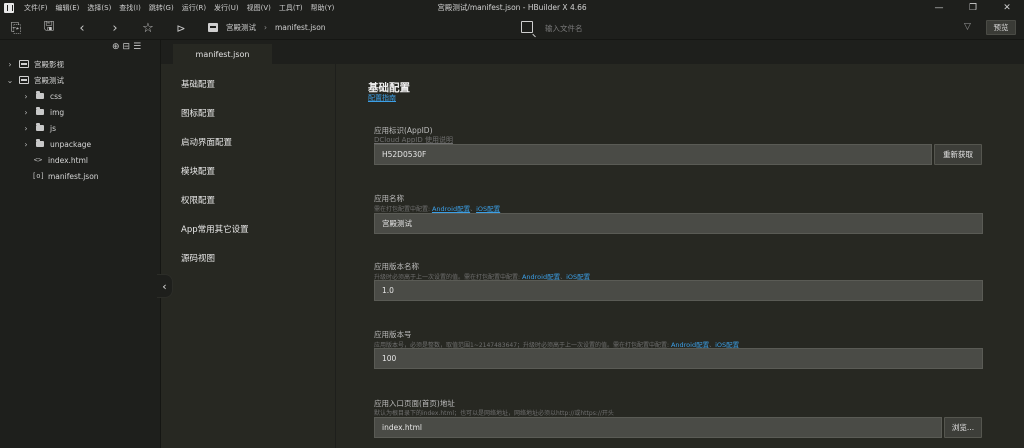 This screenshot has width=1024, height=448. I want to click on nav-icon-config: 图标配置, so click(198, 113).